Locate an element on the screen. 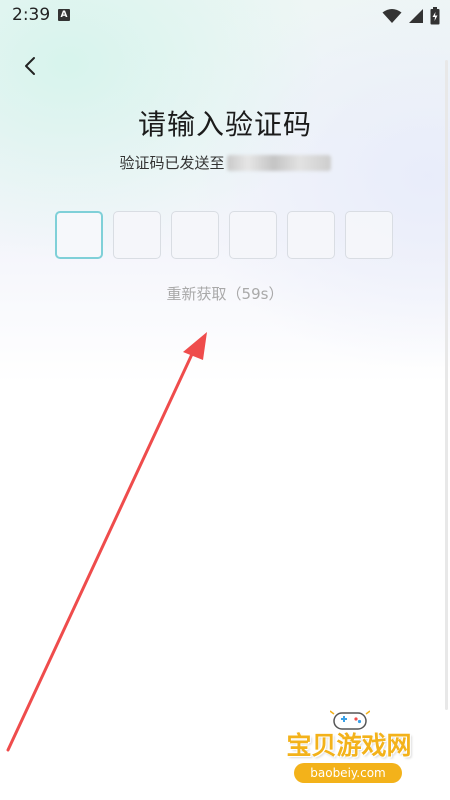 This screenshot has width=450, height=800. page-title: 请输入验证码 is located at coordinates (224, 124).